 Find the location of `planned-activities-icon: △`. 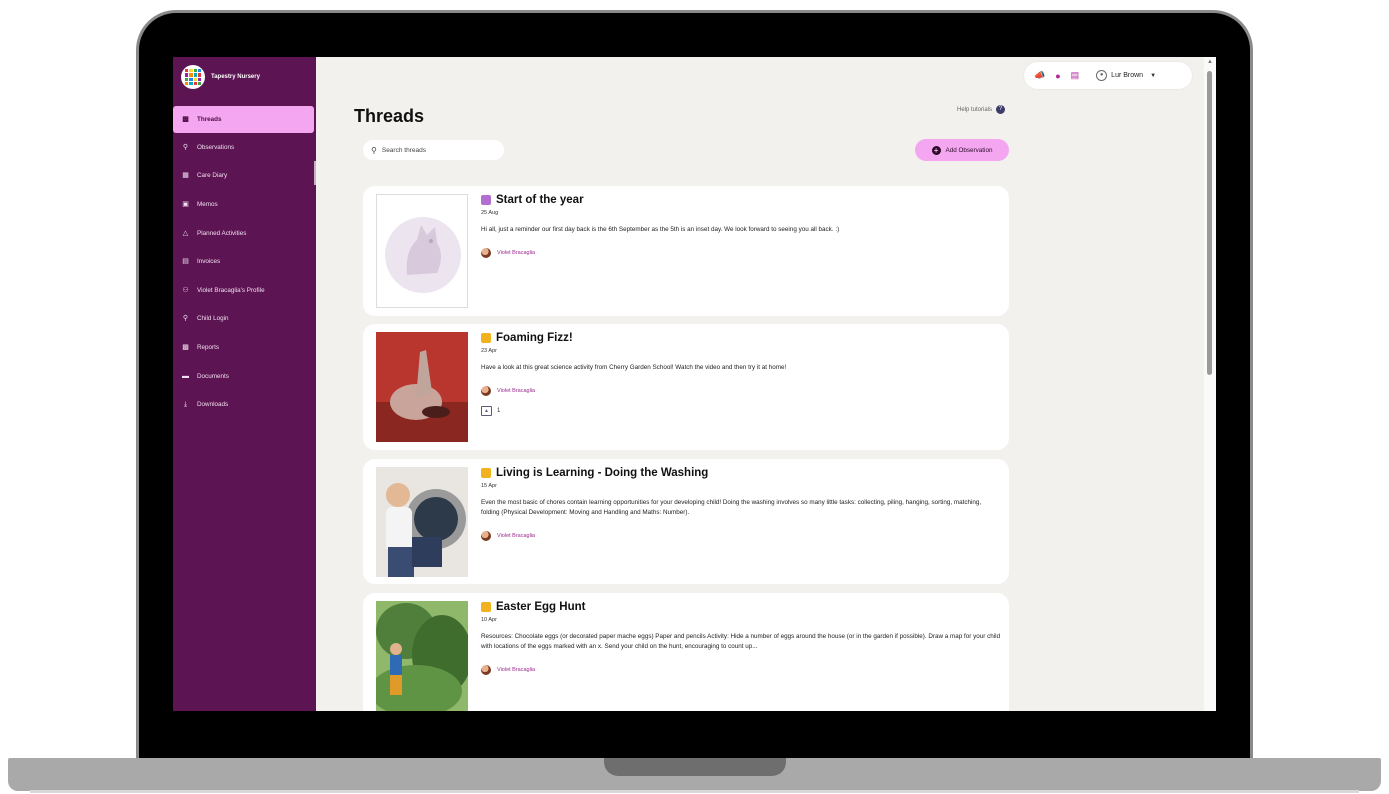

planned-activities-icon: △ is located at coordinates (185, 233).